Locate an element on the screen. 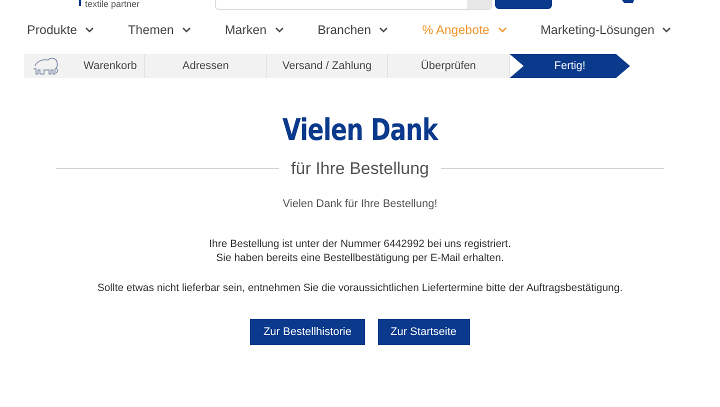 Image resolution: width=720 pixels, height=407 pixels. submit-button is located at coordinates (523, 4).